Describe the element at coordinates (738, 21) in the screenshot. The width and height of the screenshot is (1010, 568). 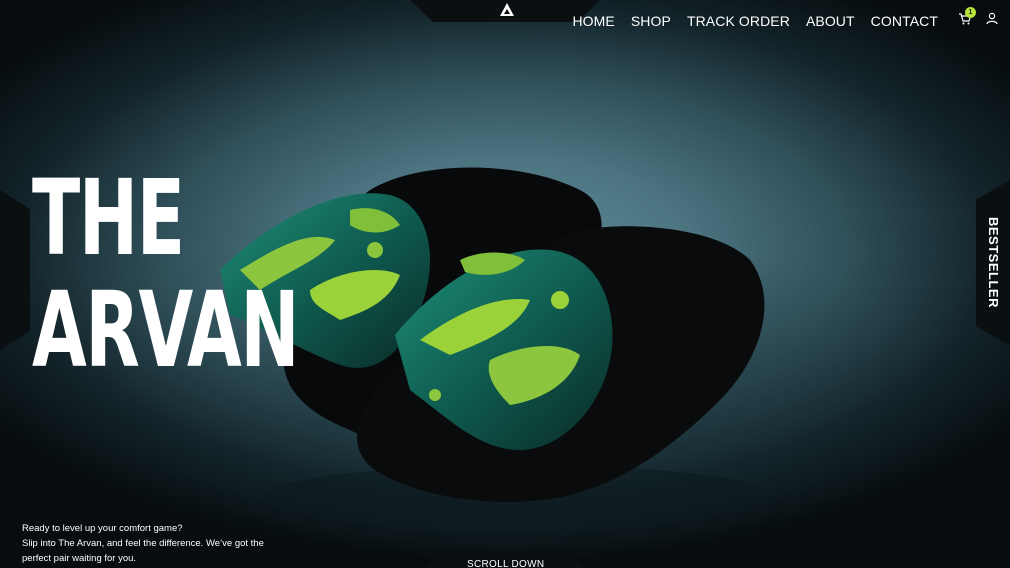
I see `nav-track-order: TRACK ORDER` at that location.